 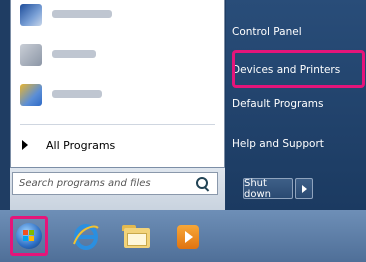 What do you see at coordinates (268, 189) in the screenshot?
I see `shutdown-button: Shut down` at bounding box center [268, 189].